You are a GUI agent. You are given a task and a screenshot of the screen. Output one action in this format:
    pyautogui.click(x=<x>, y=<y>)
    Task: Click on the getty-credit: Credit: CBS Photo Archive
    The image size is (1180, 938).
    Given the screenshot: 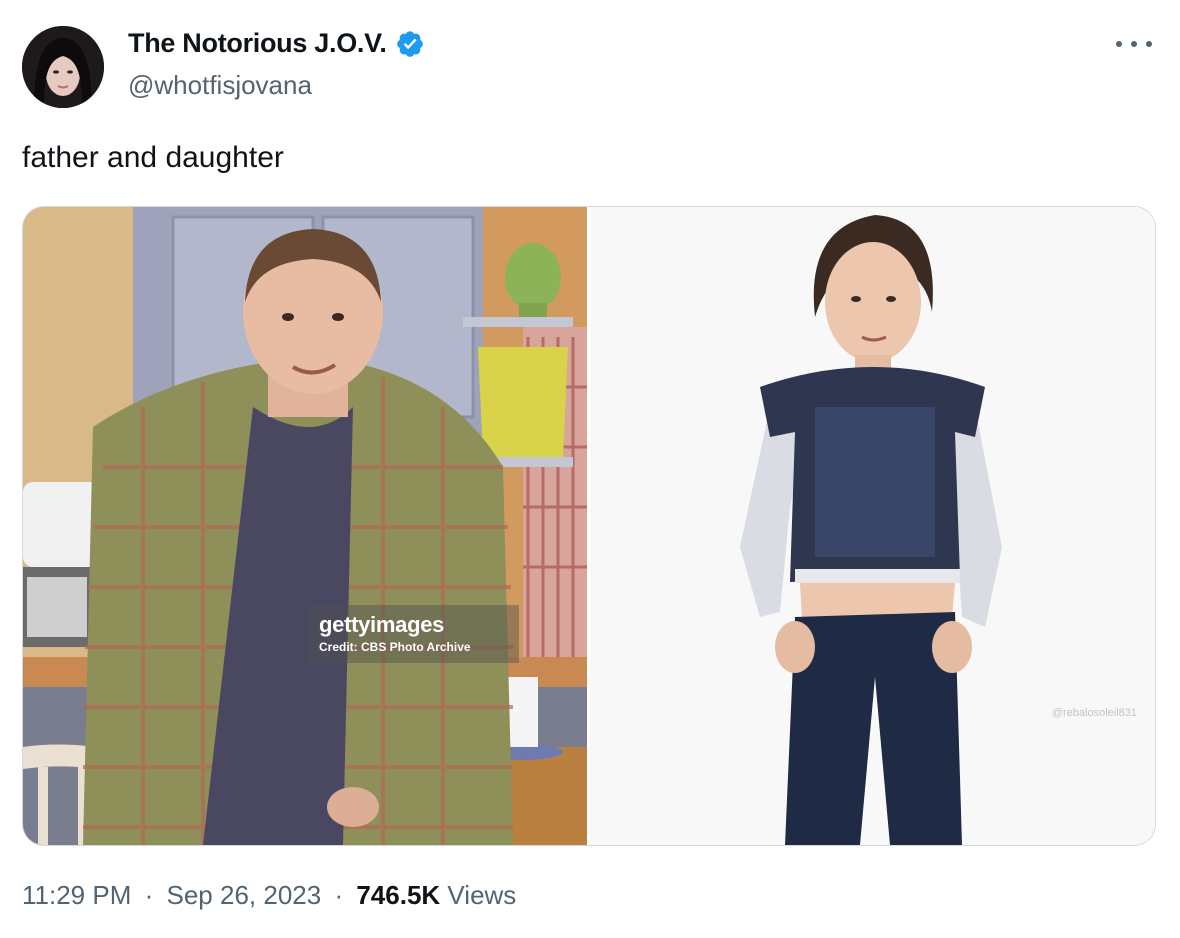 What is the action you would take?
    pyautogui.click(x=395, y=647)
    